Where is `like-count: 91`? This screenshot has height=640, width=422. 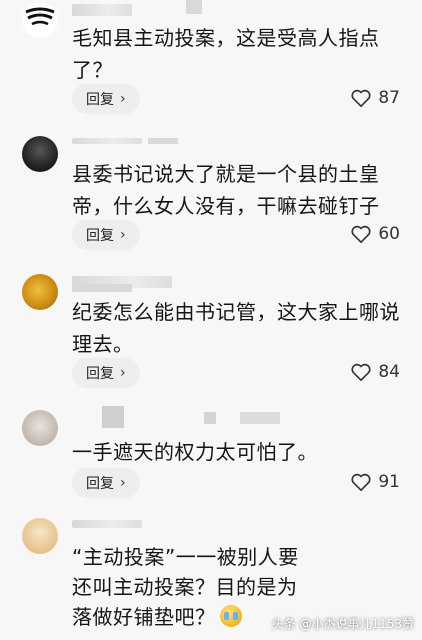 like-count: 91 is located at coordinates (389, 482).